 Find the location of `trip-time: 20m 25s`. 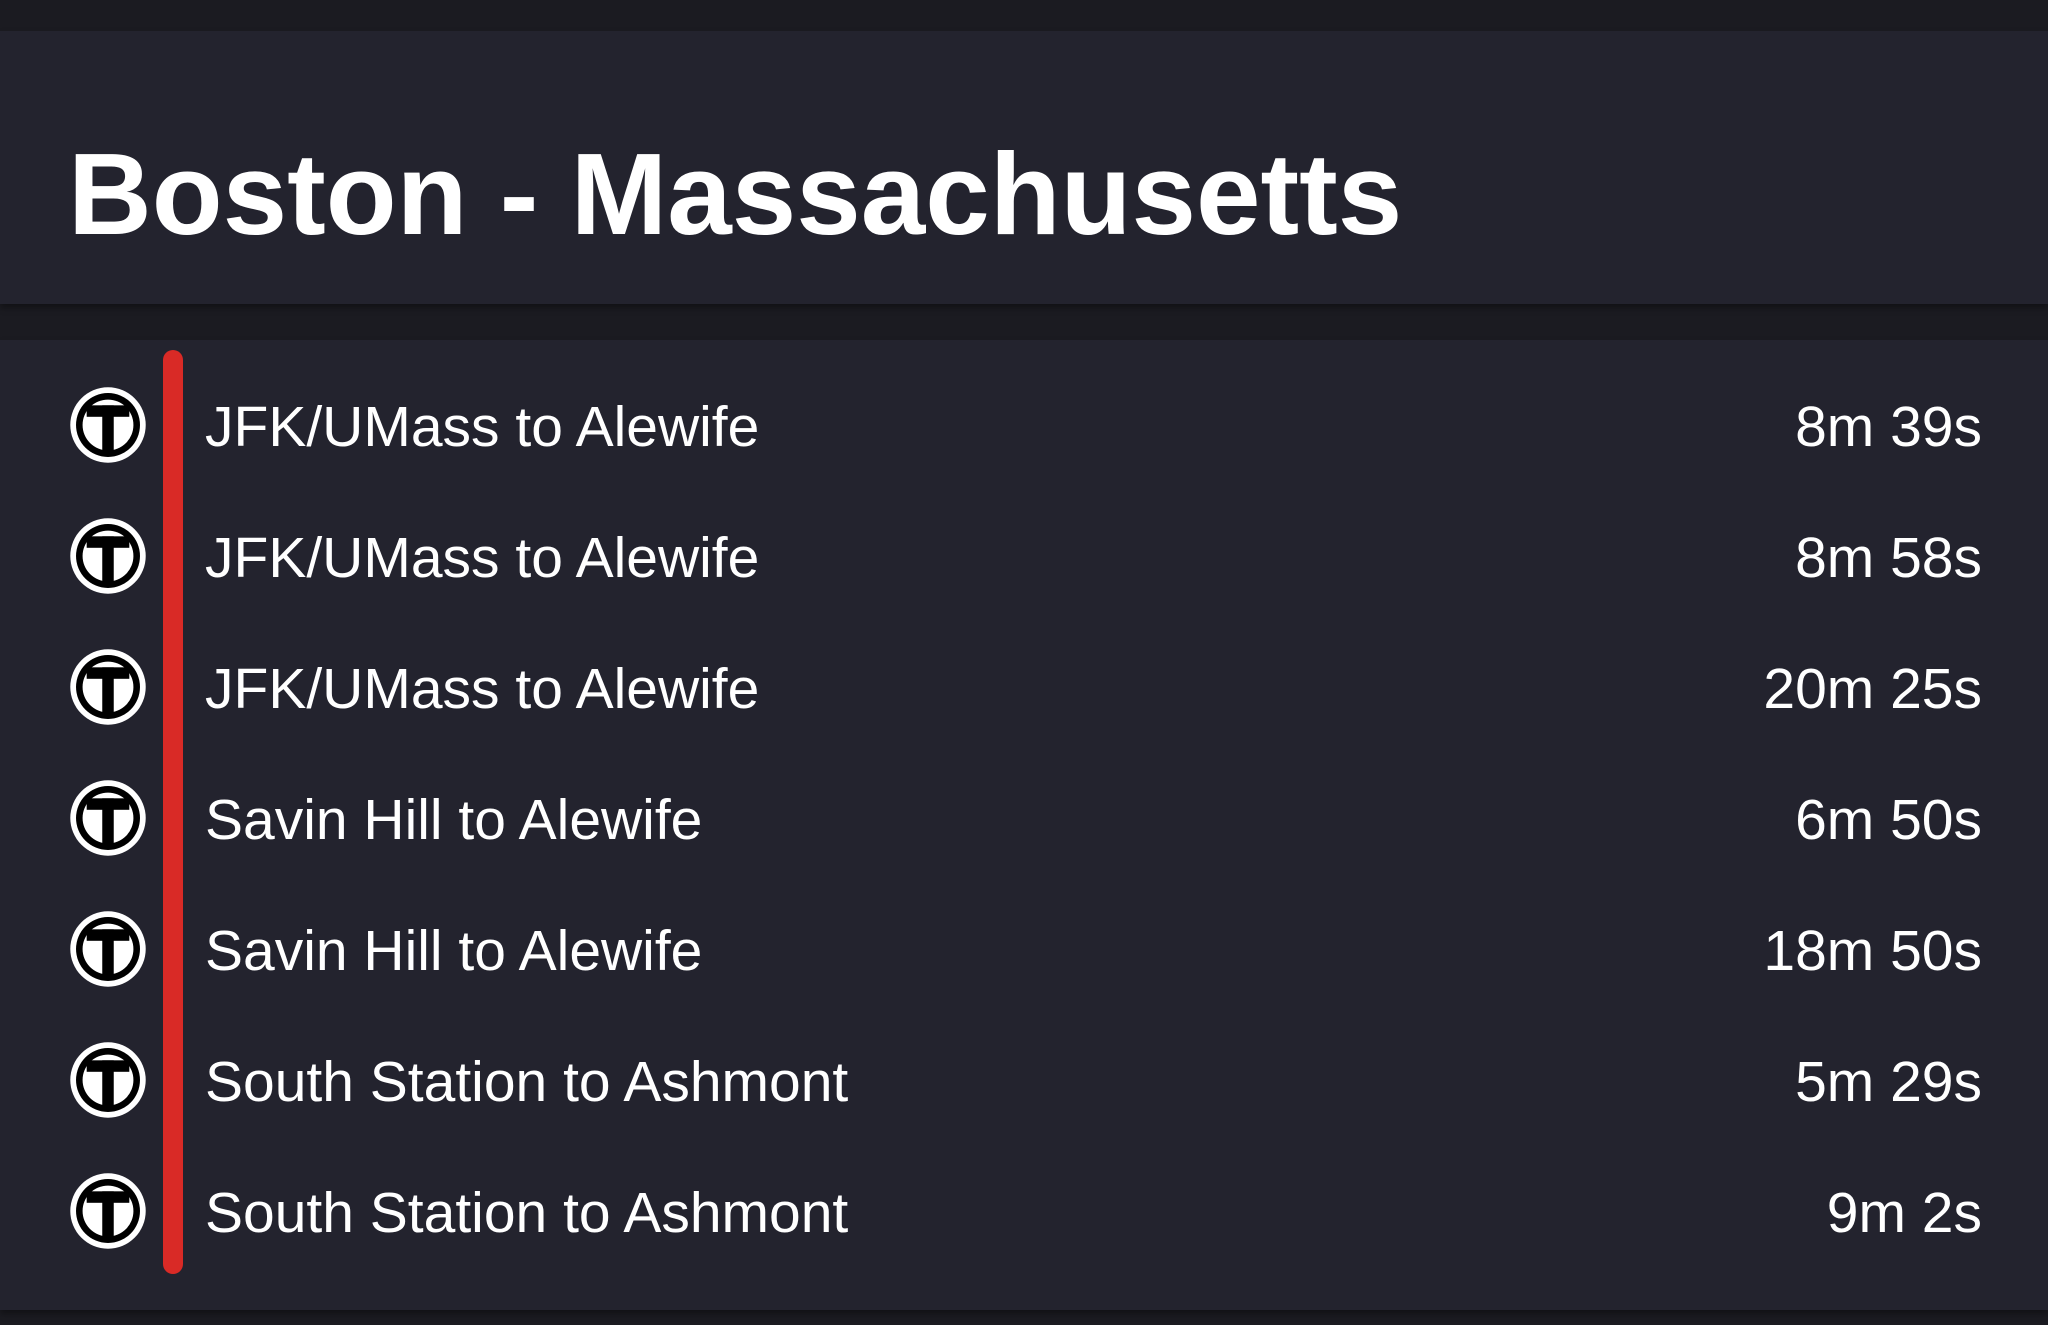

trip-time: 20m 25s is located at coordinates (1872, 689).